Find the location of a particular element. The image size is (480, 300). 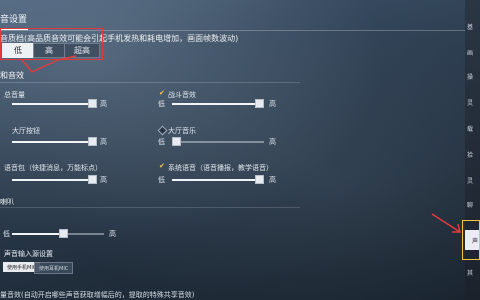

slider-5-fill is located at coordinates (218, 180).